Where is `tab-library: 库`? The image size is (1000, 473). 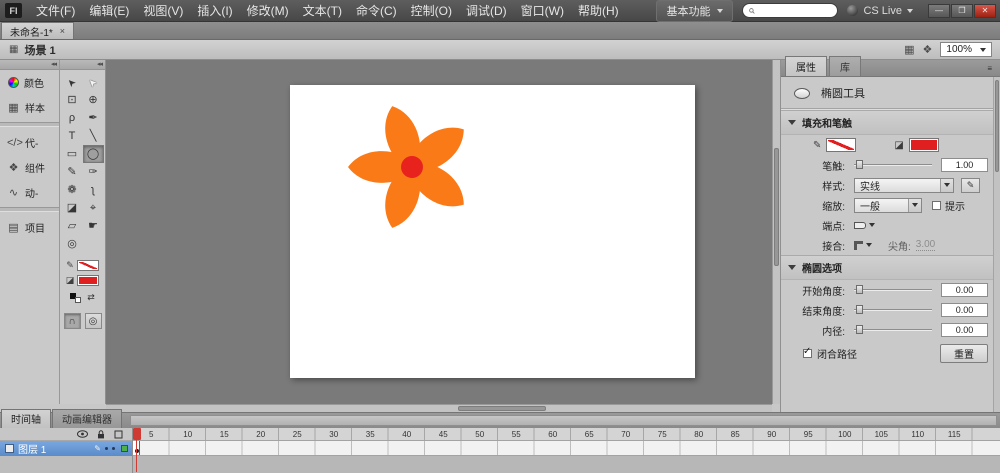 tab-library: 库 is located at coordinates (845, 66).